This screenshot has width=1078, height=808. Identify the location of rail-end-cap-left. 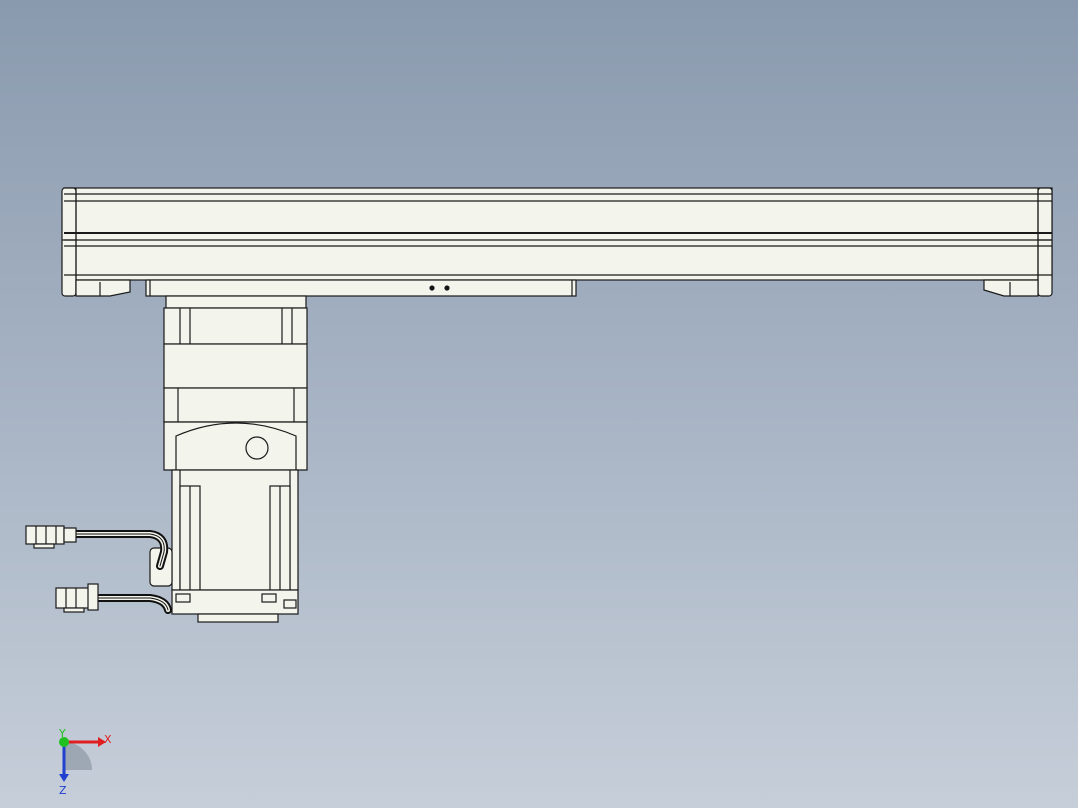
(69, 242).